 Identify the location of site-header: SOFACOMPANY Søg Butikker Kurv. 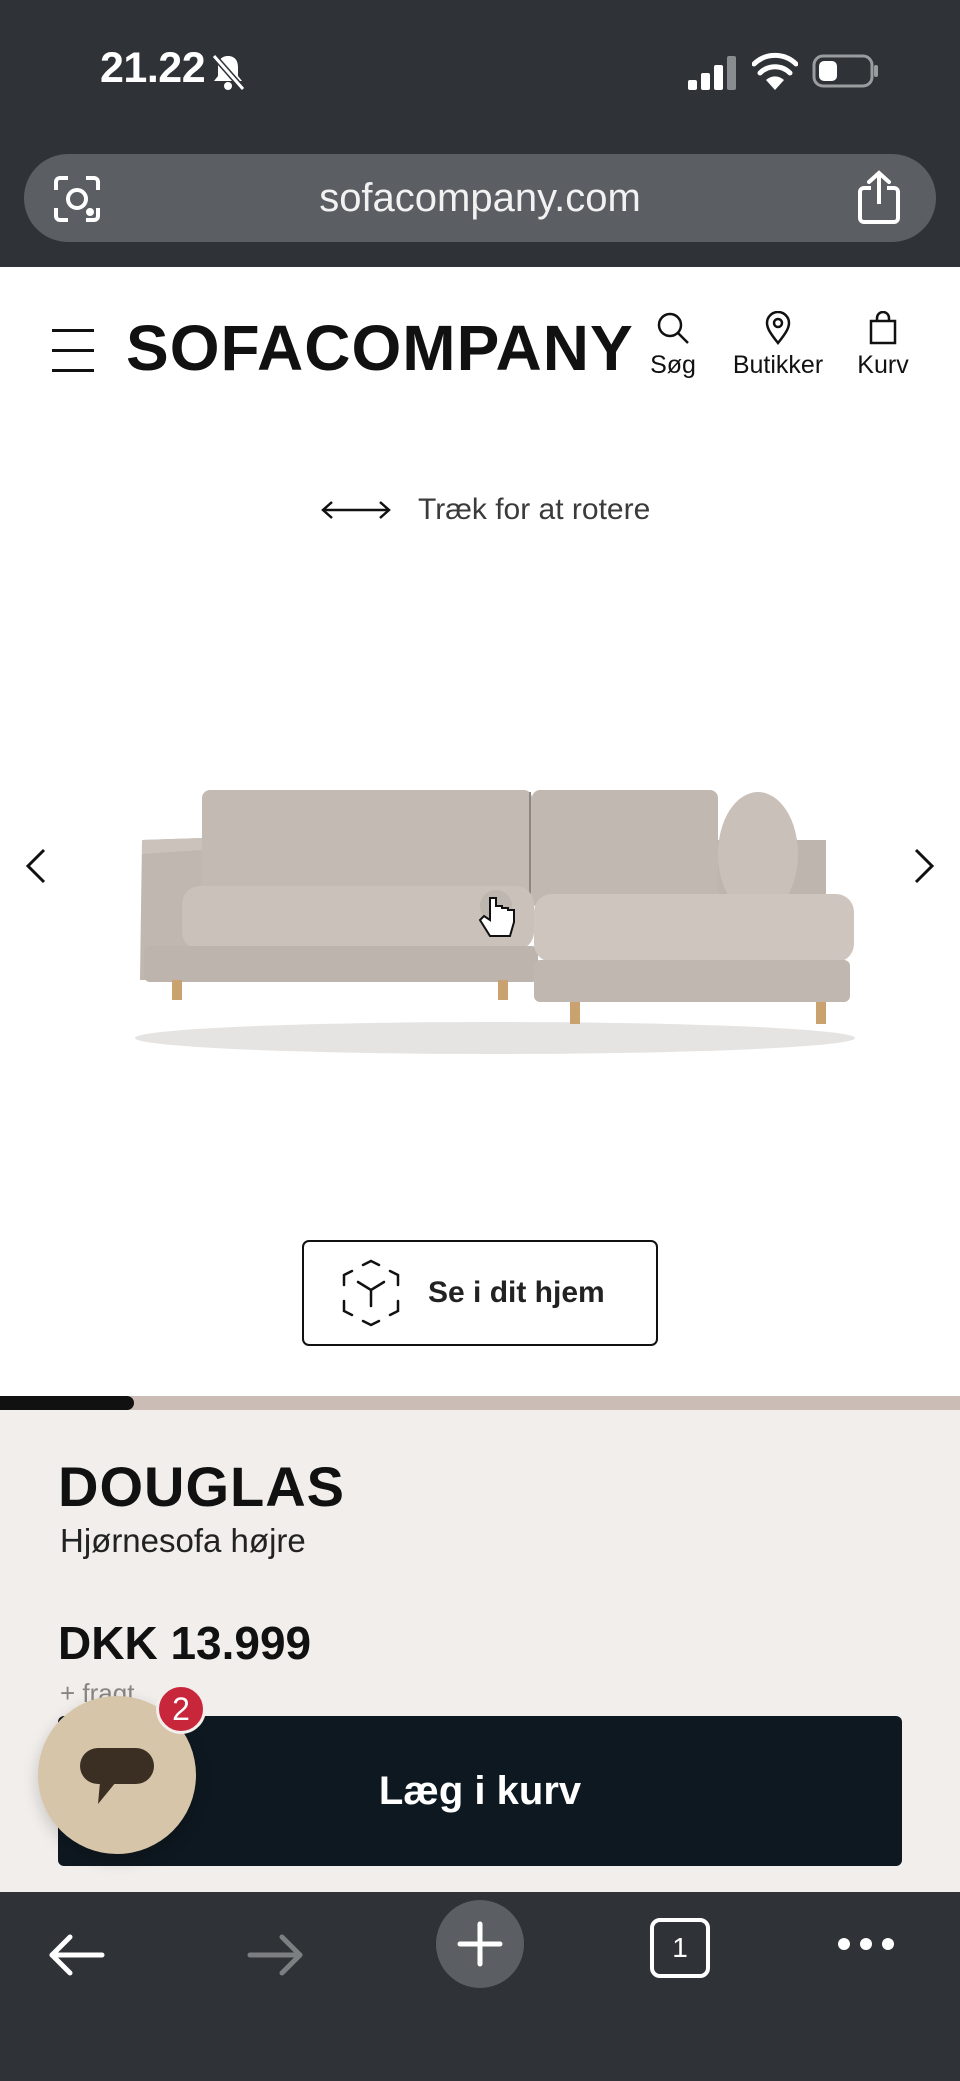
(480, 347).